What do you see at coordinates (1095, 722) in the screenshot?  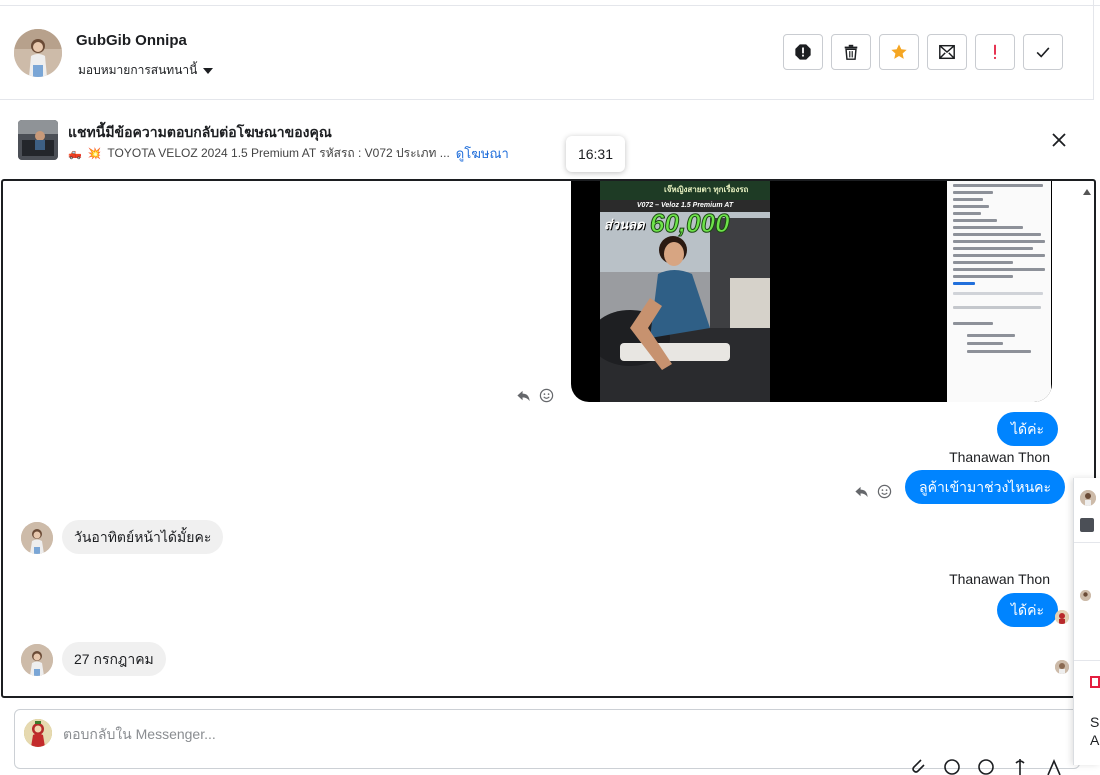 I see `panel-text: So` at bounding box center [1095, 722].